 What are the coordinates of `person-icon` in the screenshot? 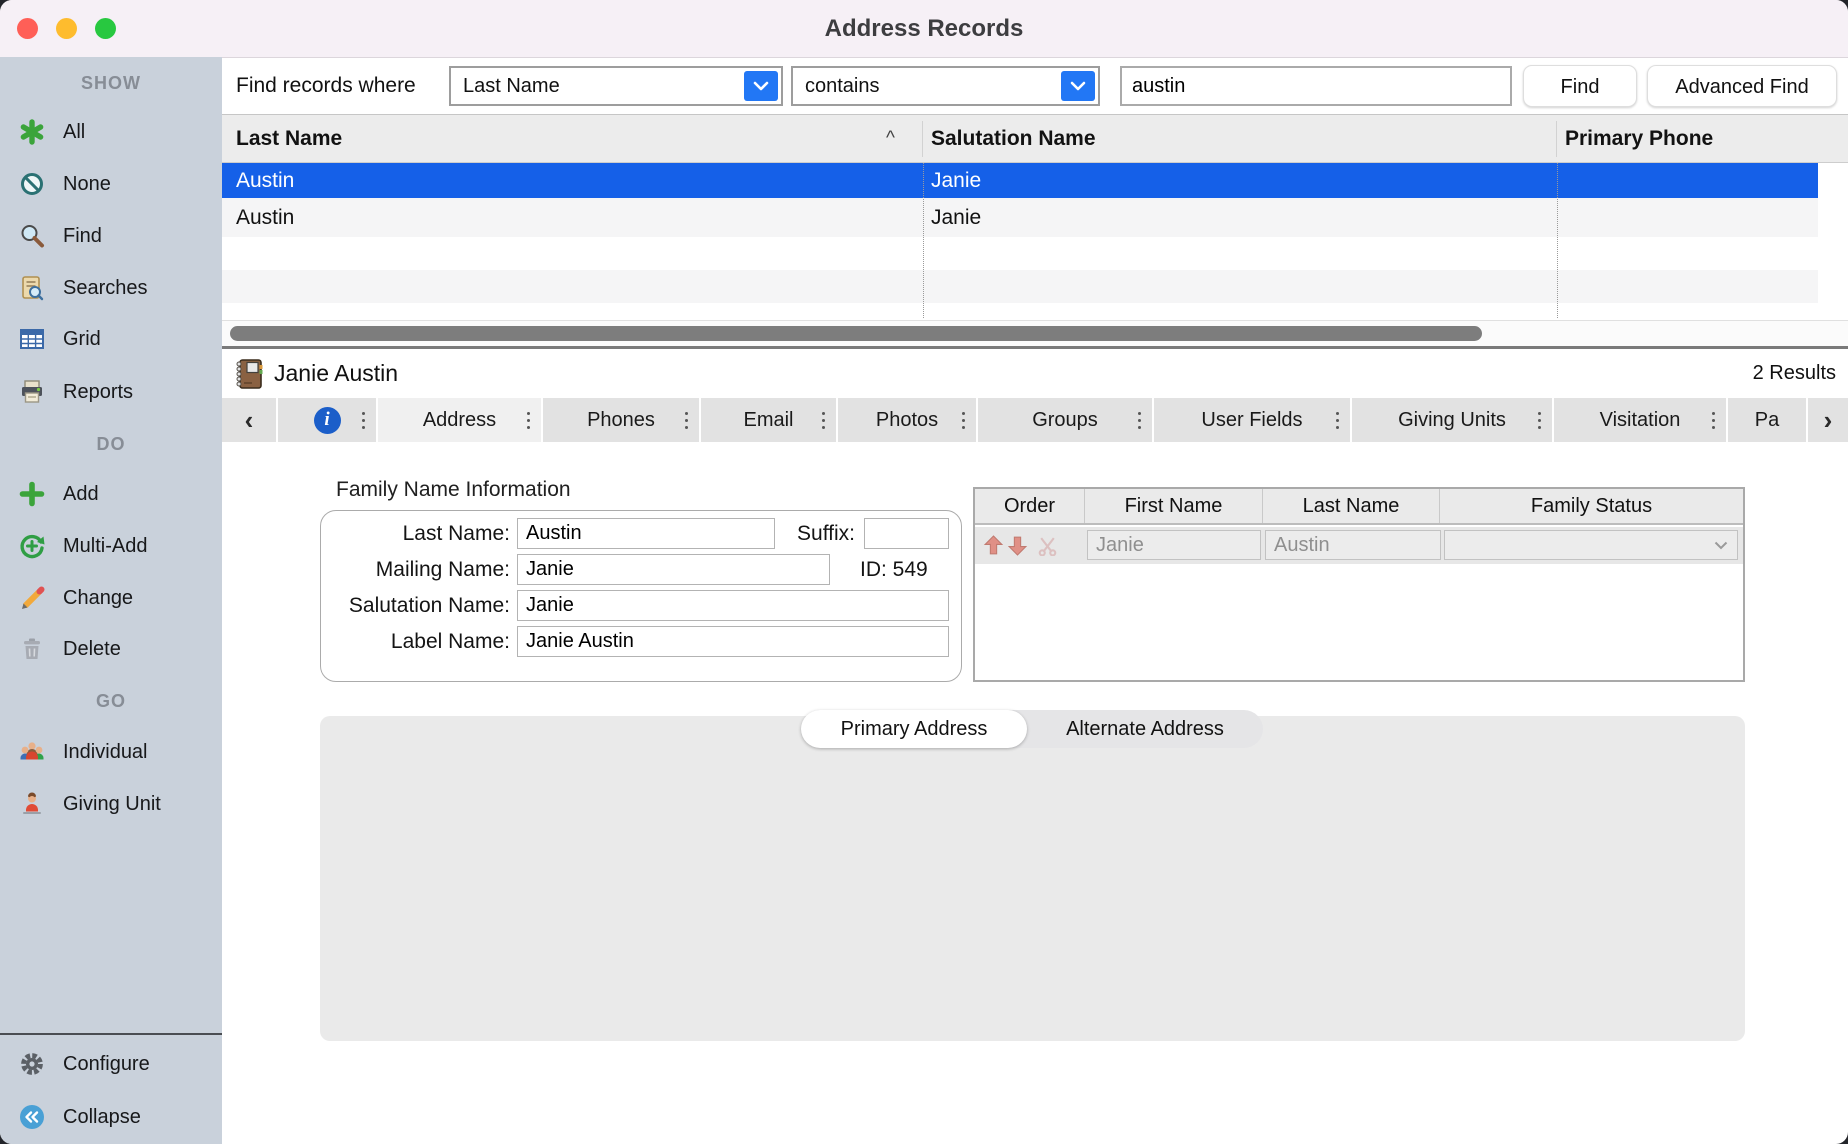 It's located at (32, 803).